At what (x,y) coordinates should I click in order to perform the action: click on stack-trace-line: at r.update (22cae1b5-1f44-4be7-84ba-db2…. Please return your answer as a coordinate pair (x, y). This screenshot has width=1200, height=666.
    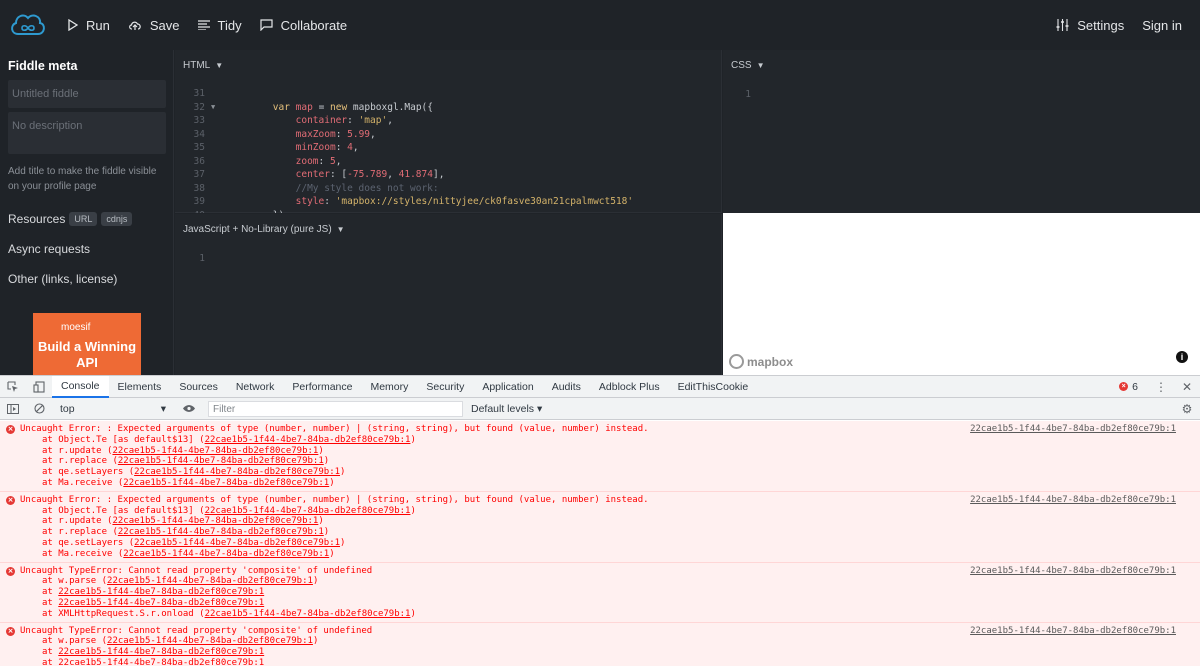
    Looking at the image, I should click on (183, 521).